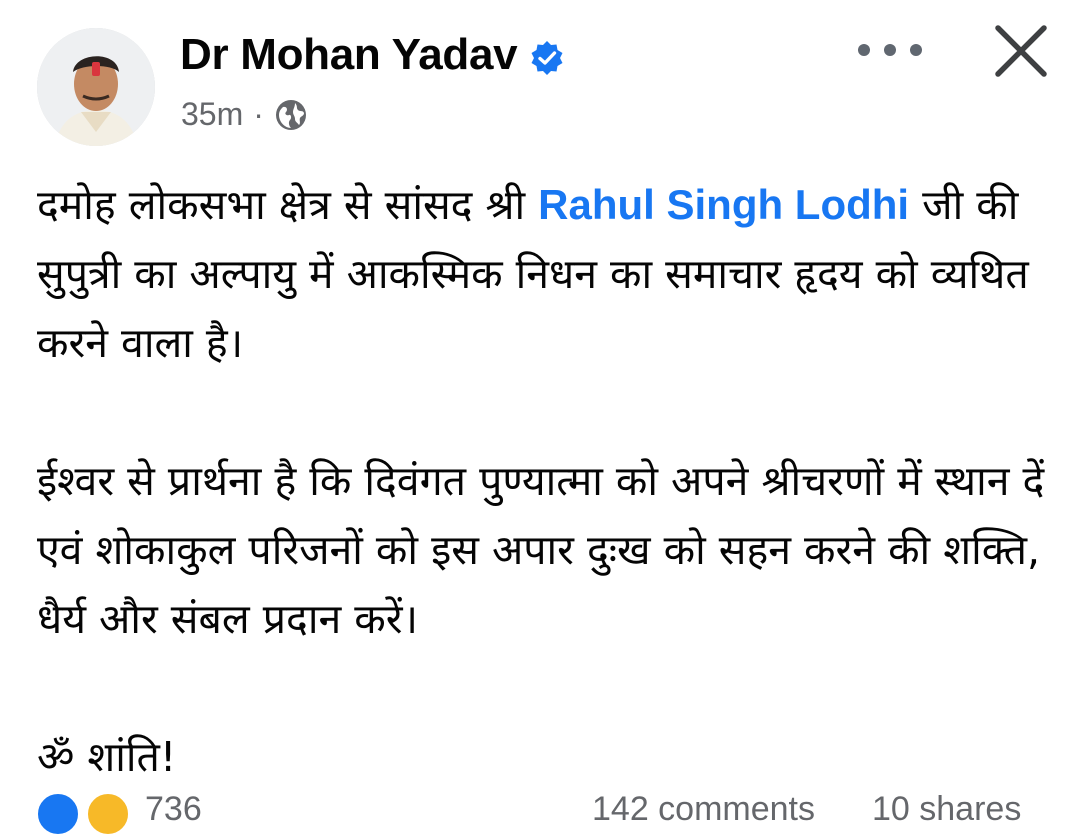 Image resolution: width=1080 pixels, height=836 pixels. I want to click on post-paragraph-3: ॐ शांति!, so click(107, 757).